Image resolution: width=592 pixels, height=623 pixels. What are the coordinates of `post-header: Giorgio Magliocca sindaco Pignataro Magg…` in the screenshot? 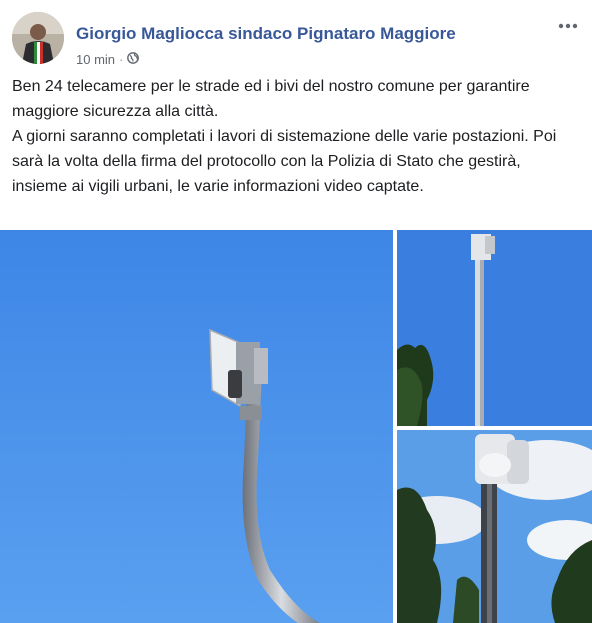 It's located at (296, 39).